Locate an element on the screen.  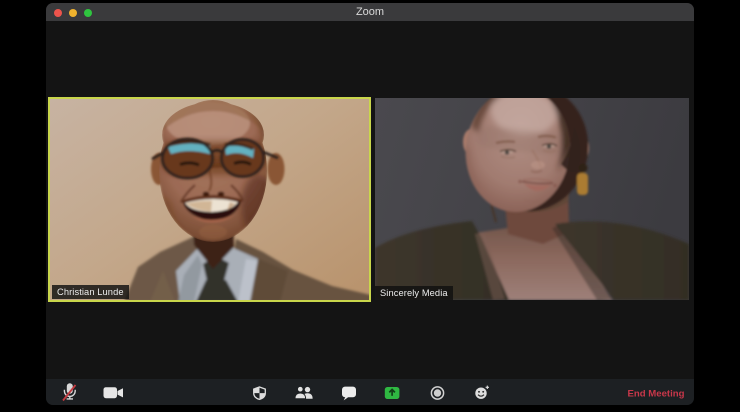
svg-text: End Meeting is located at coordinates (655, 394).